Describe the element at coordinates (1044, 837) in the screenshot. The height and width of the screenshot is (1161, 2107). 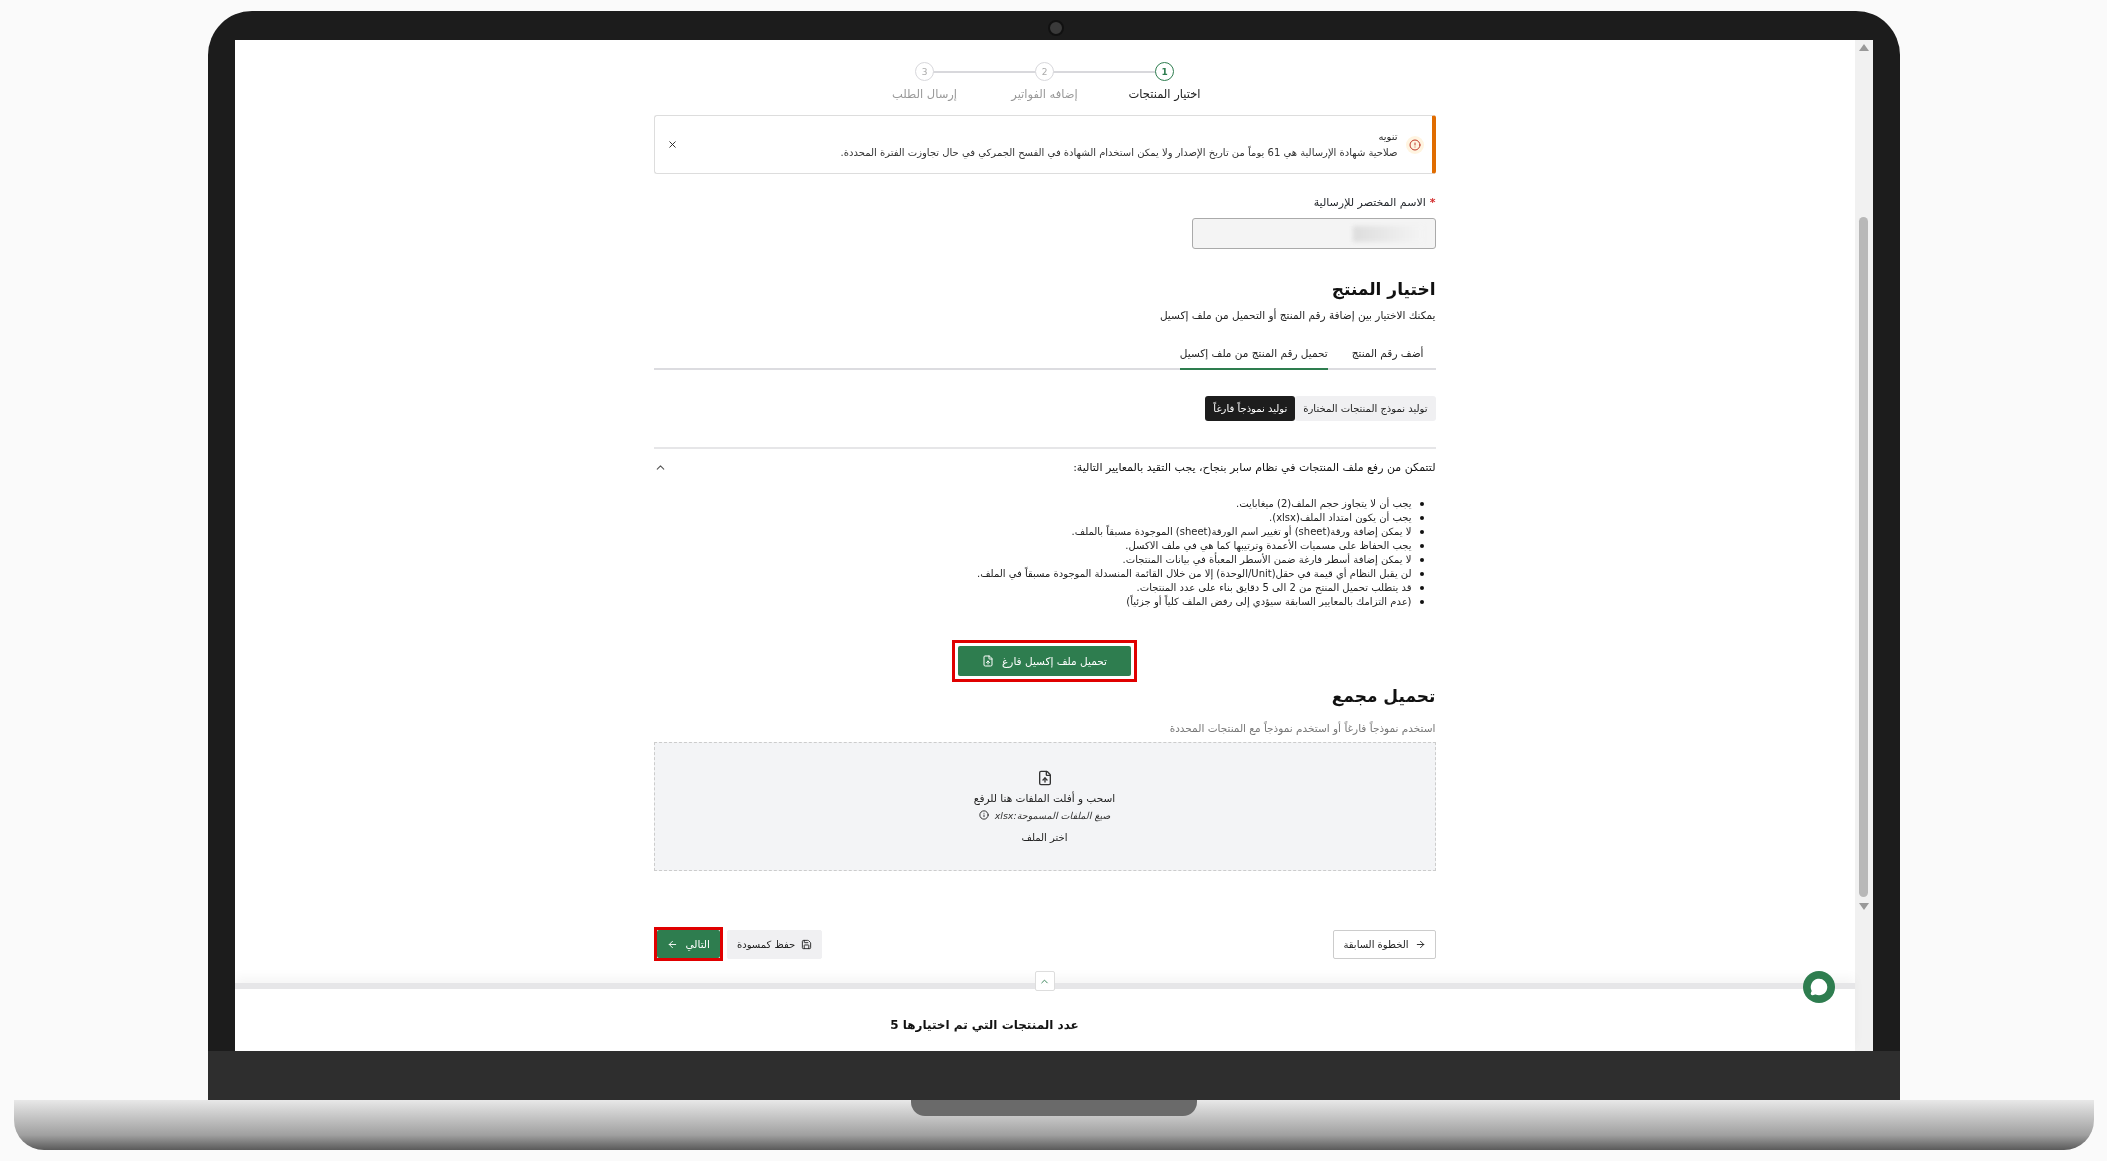
I see `choose-file-link: اختر الملف` at that location.